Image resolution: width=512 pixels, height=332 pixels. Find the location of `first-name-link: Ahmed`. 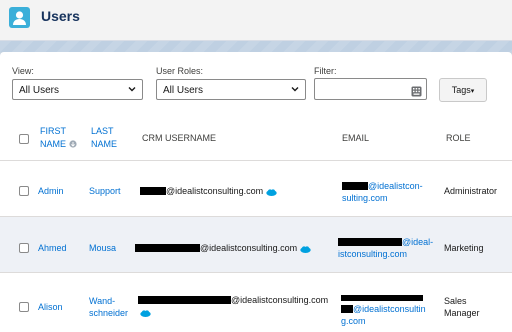

first-name-link: Ahmed is located at coordinates (52, 248).